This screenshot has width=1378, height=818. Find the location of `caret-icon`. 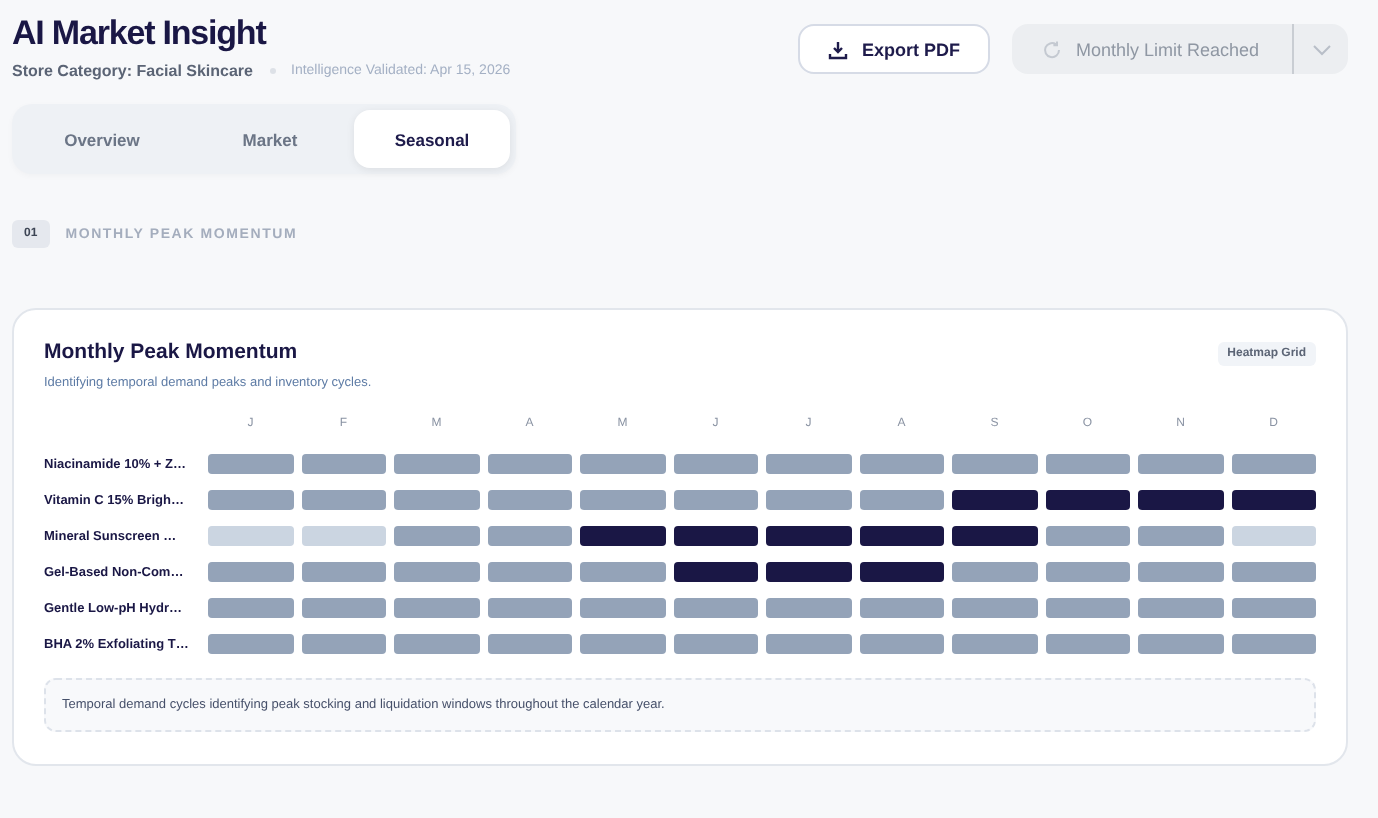

caret-icon is located at coordinates (1321, 49).